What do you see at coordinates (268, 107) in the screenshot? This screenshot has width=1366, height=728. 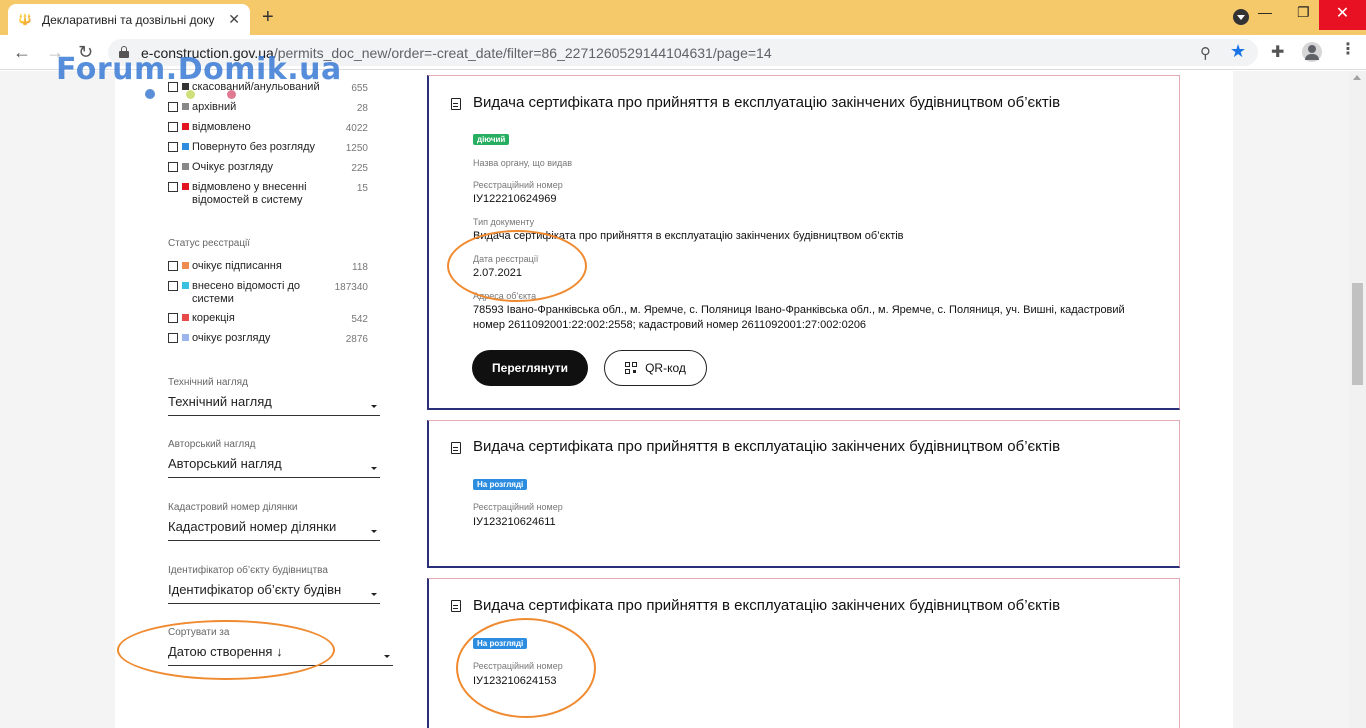 I see `filter-status-archived: архівний 28` at bounding box center [268, 107].